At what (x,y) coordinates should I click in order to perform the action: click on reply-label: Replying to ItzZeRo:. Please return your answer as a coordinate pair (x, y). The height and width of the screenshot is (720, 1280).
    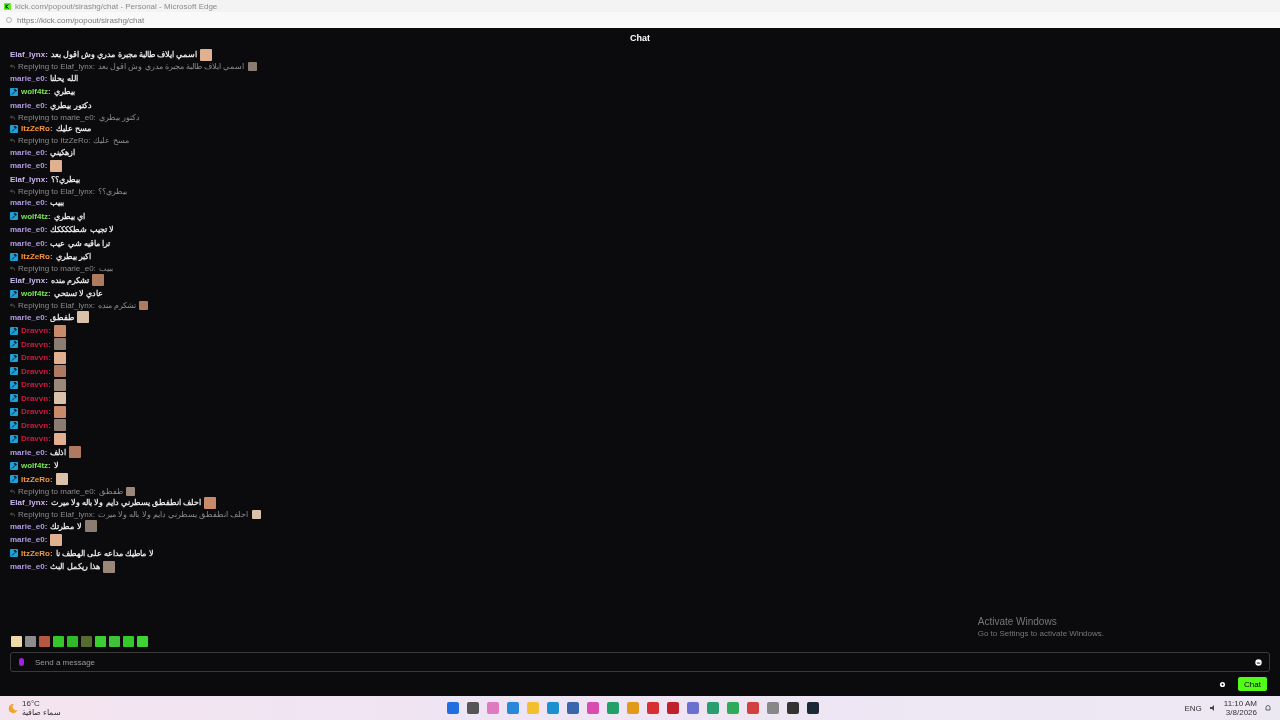
    Looking at the image, I should click on (54, 140).